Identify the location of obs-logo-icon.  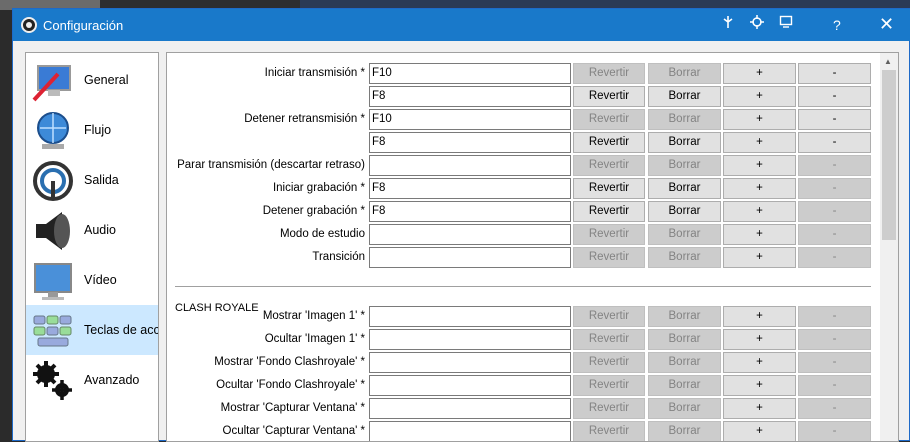
(29, 25).